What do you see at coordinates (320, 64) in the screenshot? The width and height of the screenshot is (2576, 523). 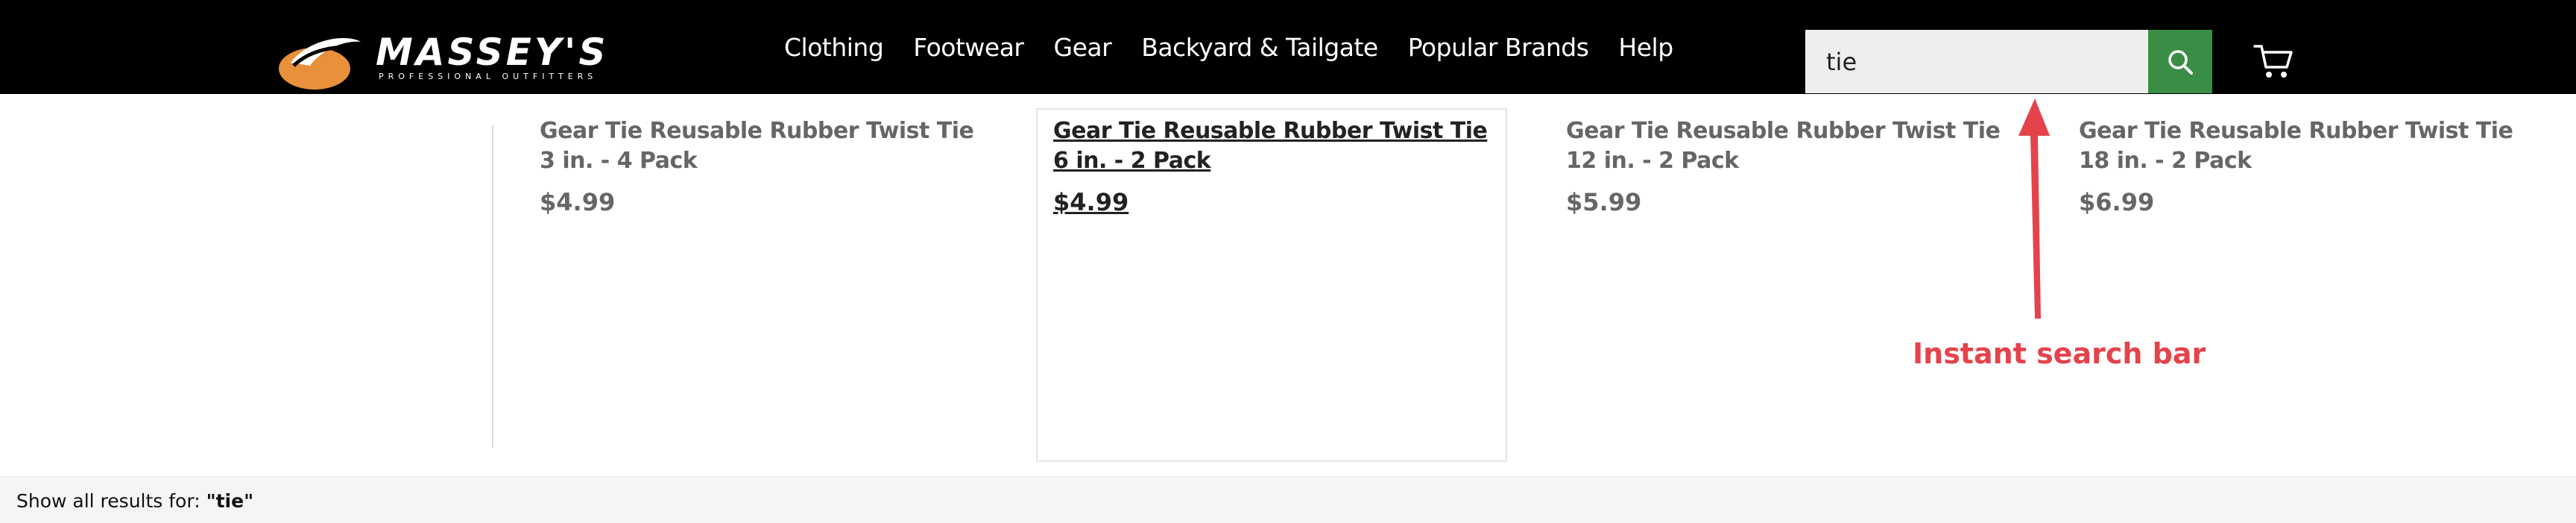 I see `massey-swoosh-logo-icon` at bounding box center [320, 64].